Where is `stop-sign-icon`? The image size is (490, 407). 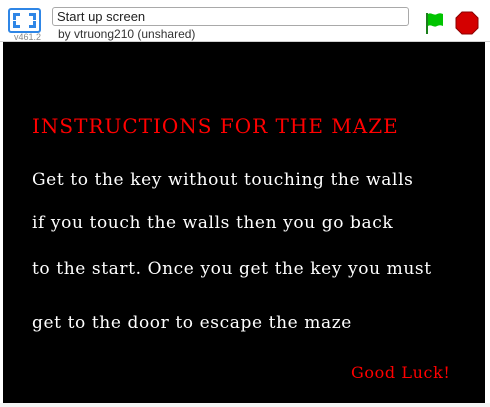 stop-sign-icon is located at coordinates (467, 23).